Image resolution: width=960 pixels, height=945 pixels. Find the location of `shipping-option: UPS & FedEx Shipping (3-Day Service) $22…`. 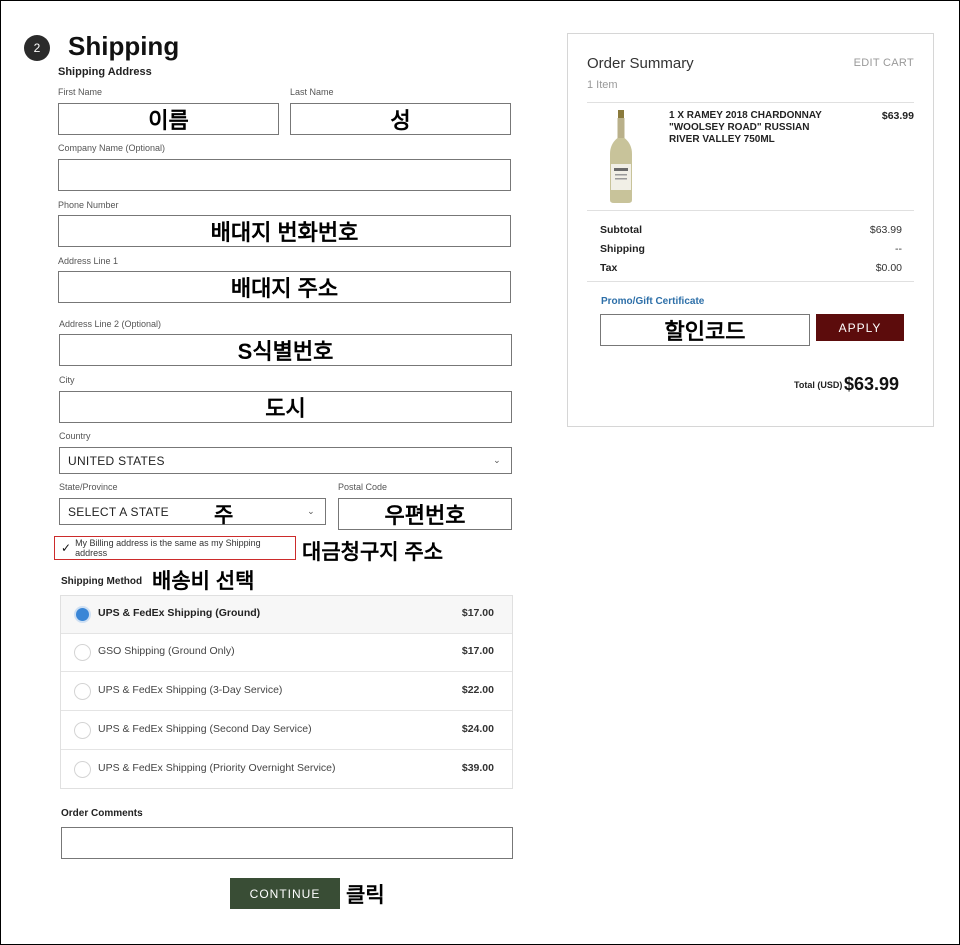

shipping-option: UPS & FedEx Shipping (3-Day Service) $22… is located at coordinates (286, 692).